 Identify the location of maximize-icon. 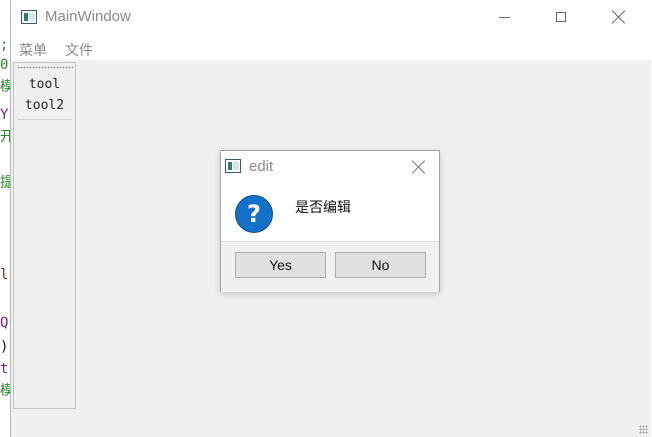
(561, 17).